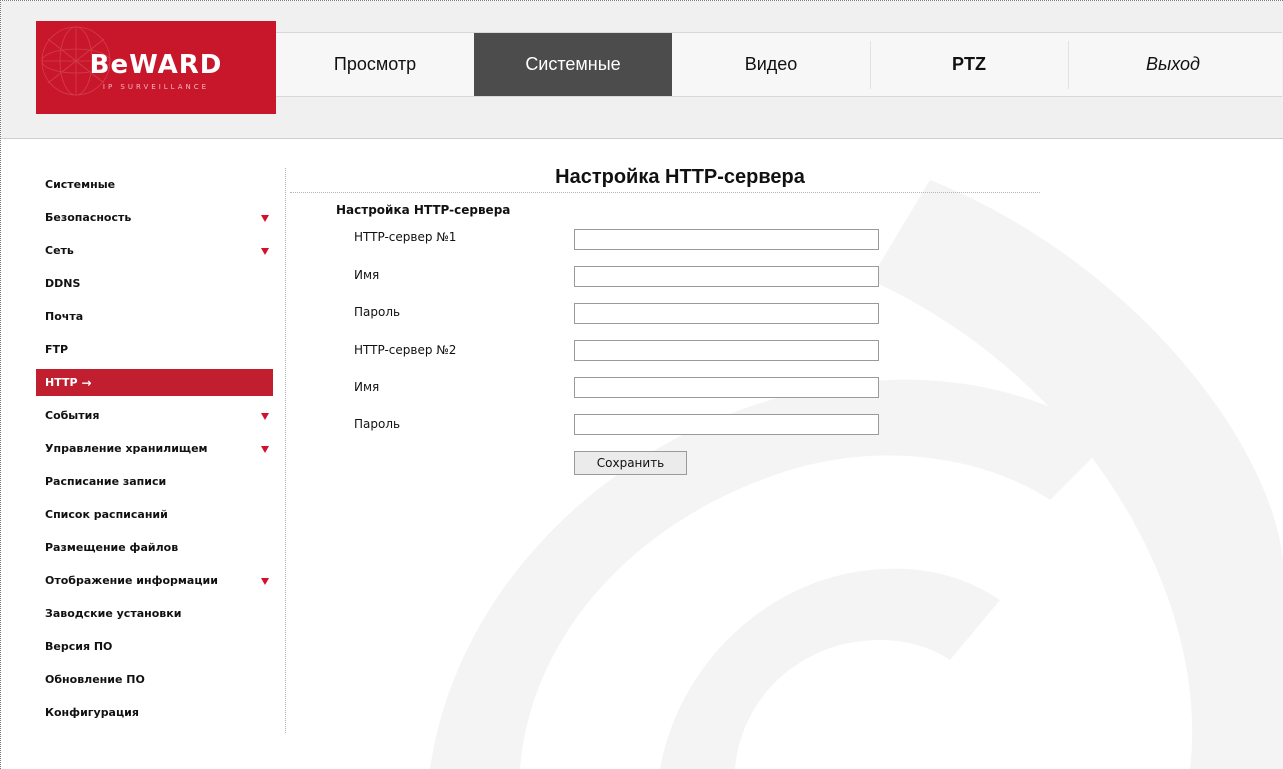  What do you see at coordinates (64, 316) in the screenshot?
I see `sidebar-item-label: Почта` at bounding box center [64, 316].